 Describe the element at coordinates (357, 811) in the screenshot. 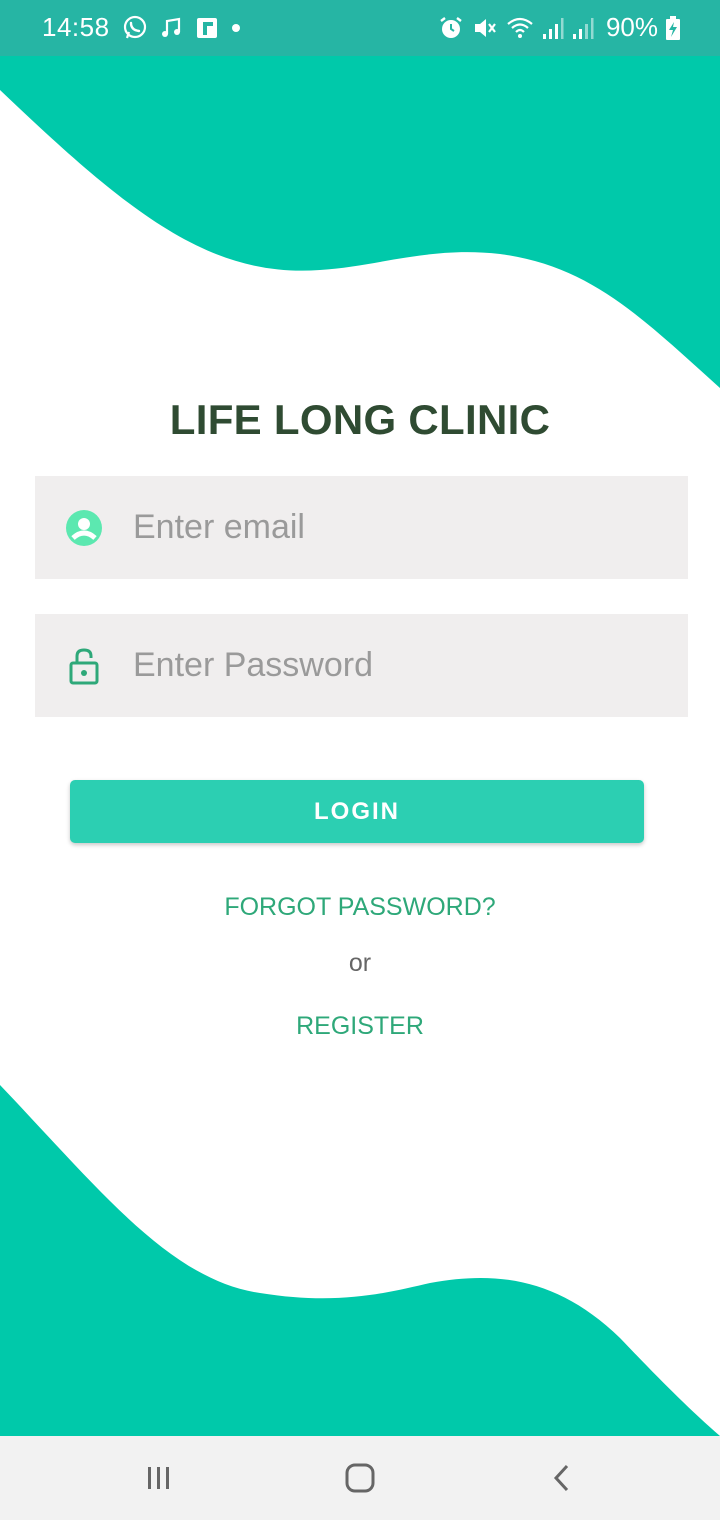

I see `login-button: LOGIN` at that location.